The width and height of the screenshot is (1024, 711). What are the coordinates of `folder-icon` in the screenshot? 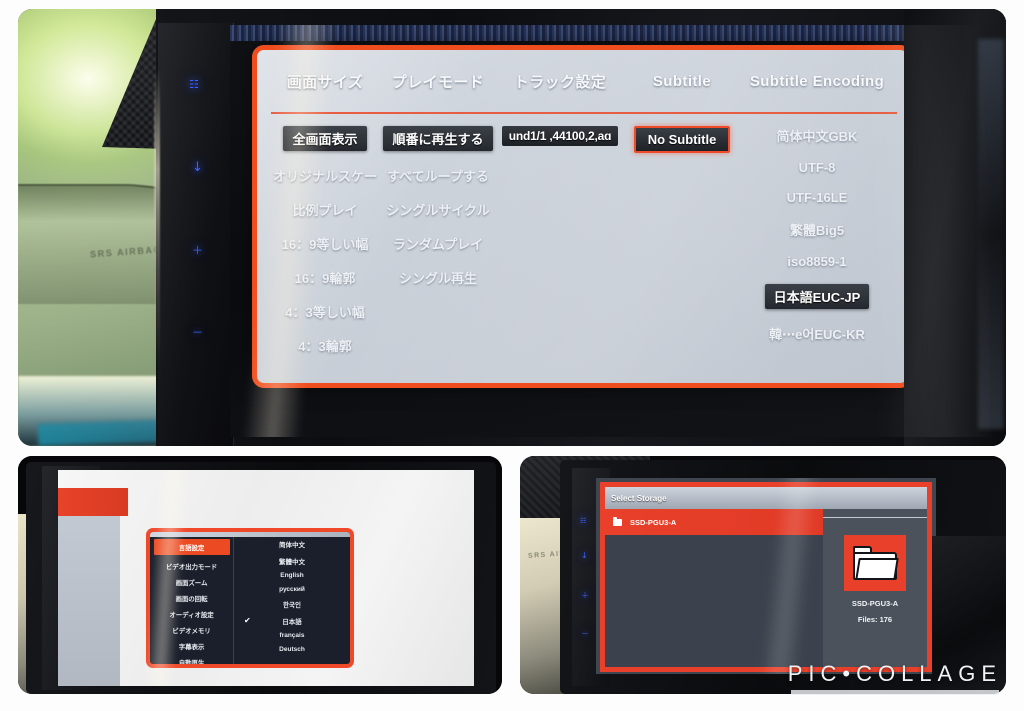 It's located at (617, 521).